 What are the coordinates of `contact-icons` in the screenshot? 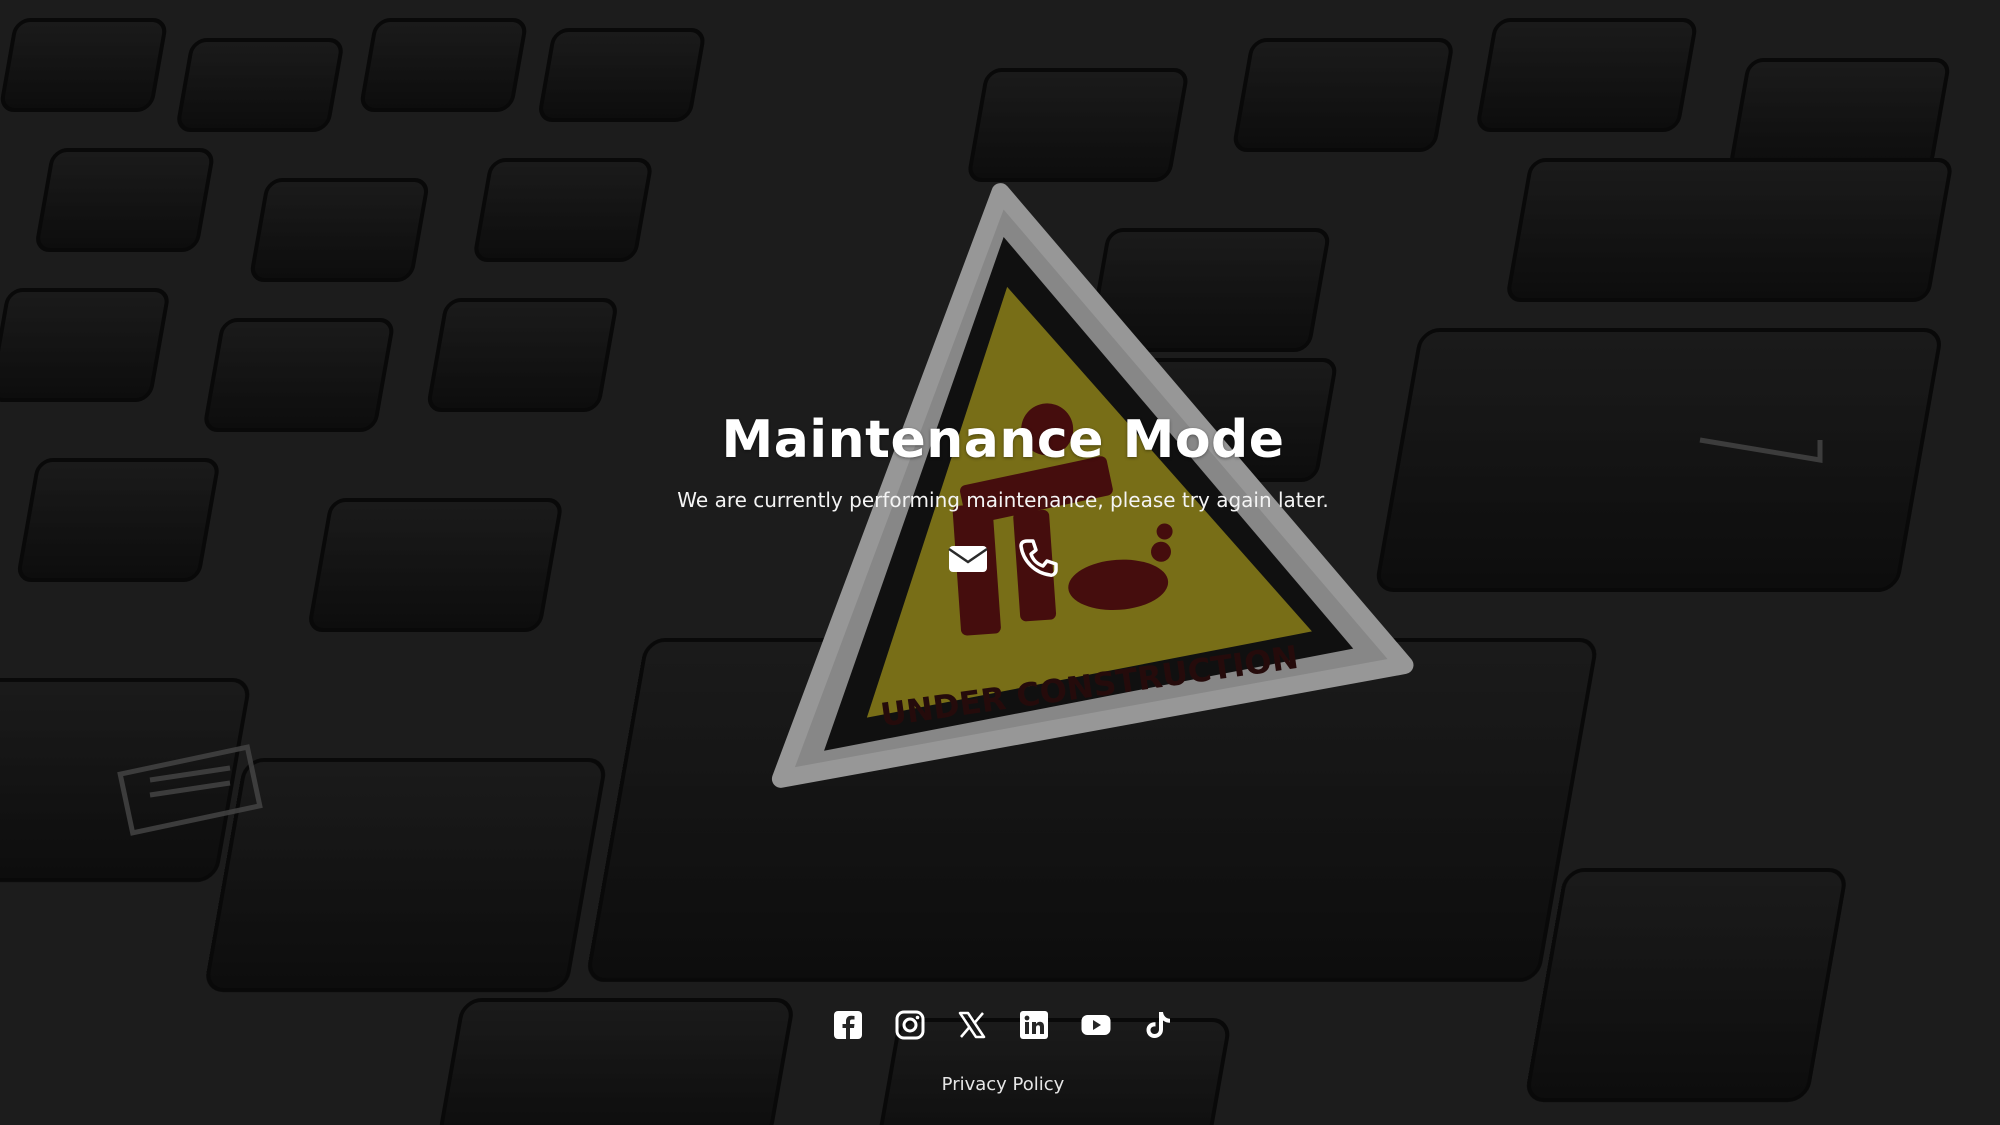 It's located at (1000, 558).